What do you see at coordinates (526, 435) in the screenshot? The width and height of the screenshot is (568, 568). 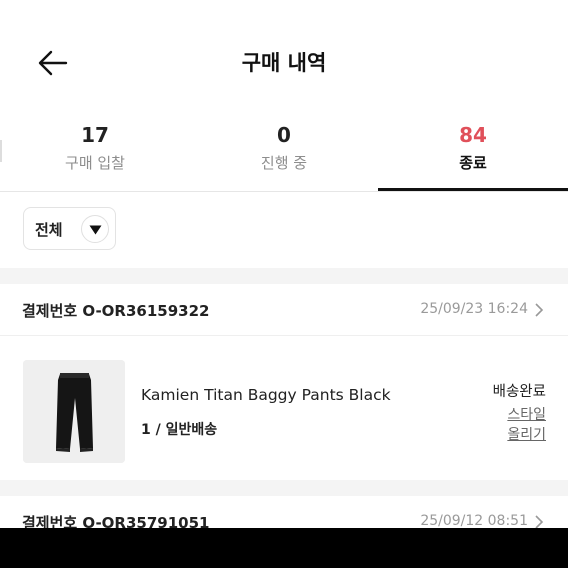 I see `style-link-line2: 올리기` at bounding box center [526, 435].